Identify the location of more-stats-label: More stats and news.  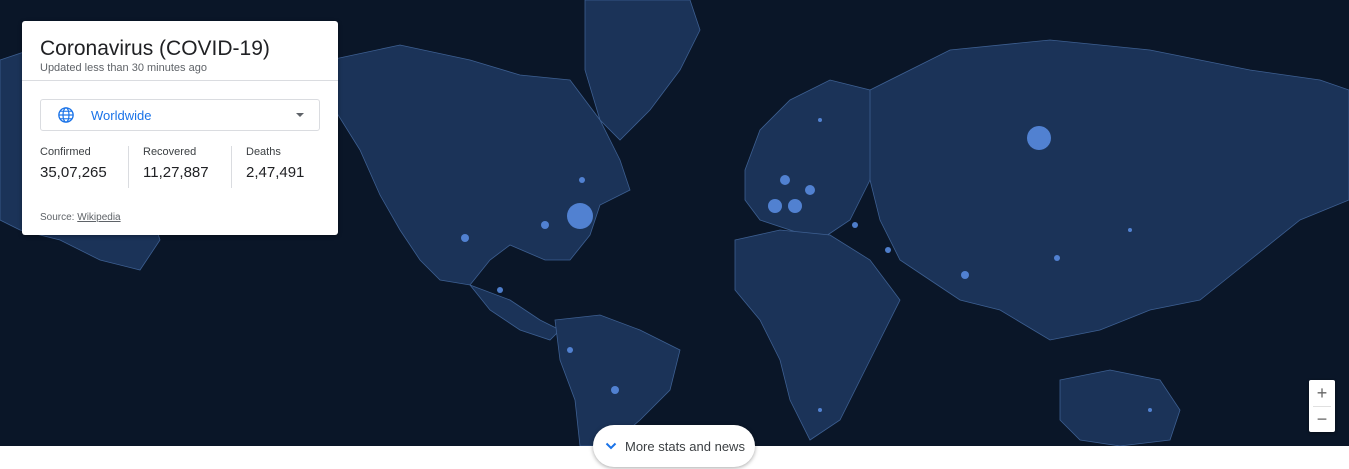
(685, 446).